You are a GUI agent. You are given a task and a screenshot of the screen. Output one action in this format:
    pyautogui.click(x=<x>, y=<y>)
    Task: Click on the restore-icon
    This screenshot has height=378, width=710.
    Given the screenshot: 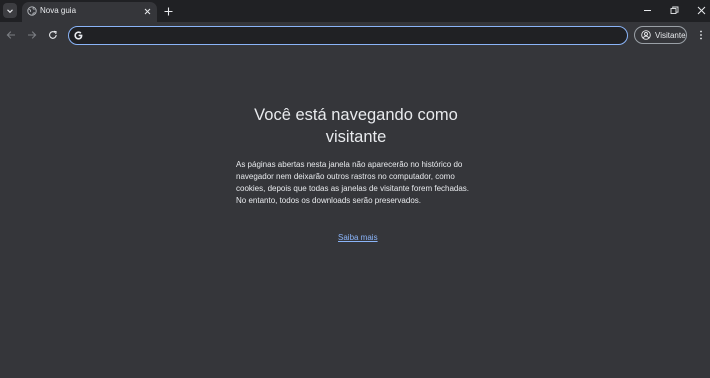 What is the action you would take?
    pyautogui.click(x=674, y=10)
    